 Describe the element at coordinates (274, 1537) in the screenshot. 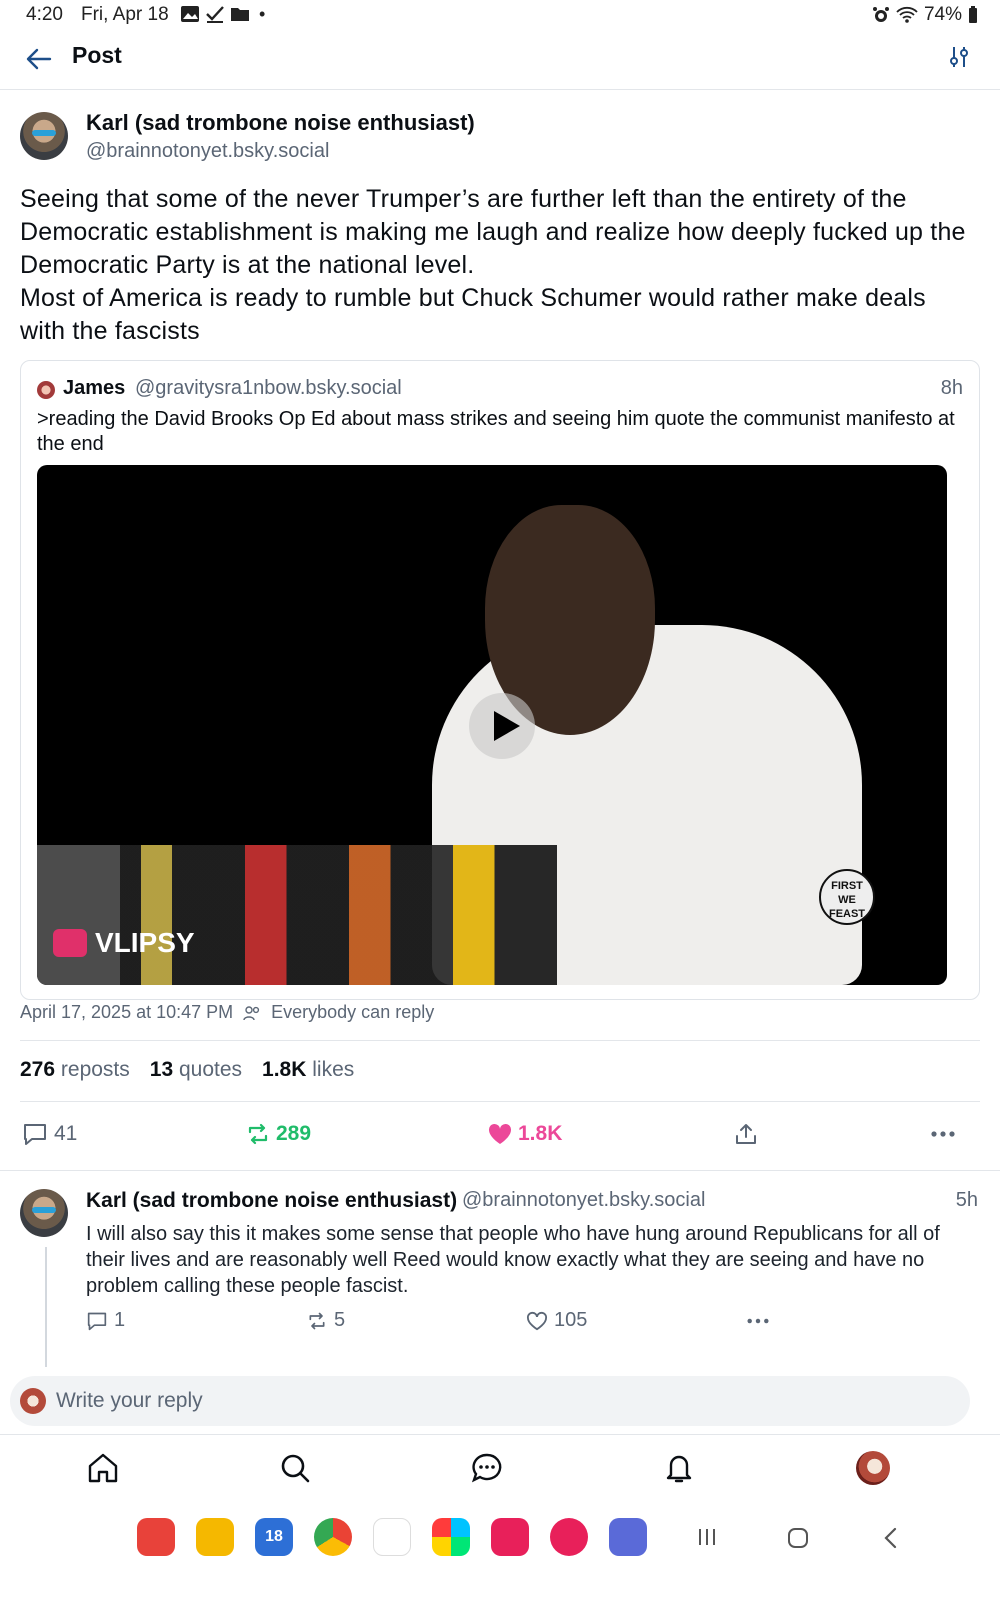

I see `calendar-app-icon: 18` at that location.